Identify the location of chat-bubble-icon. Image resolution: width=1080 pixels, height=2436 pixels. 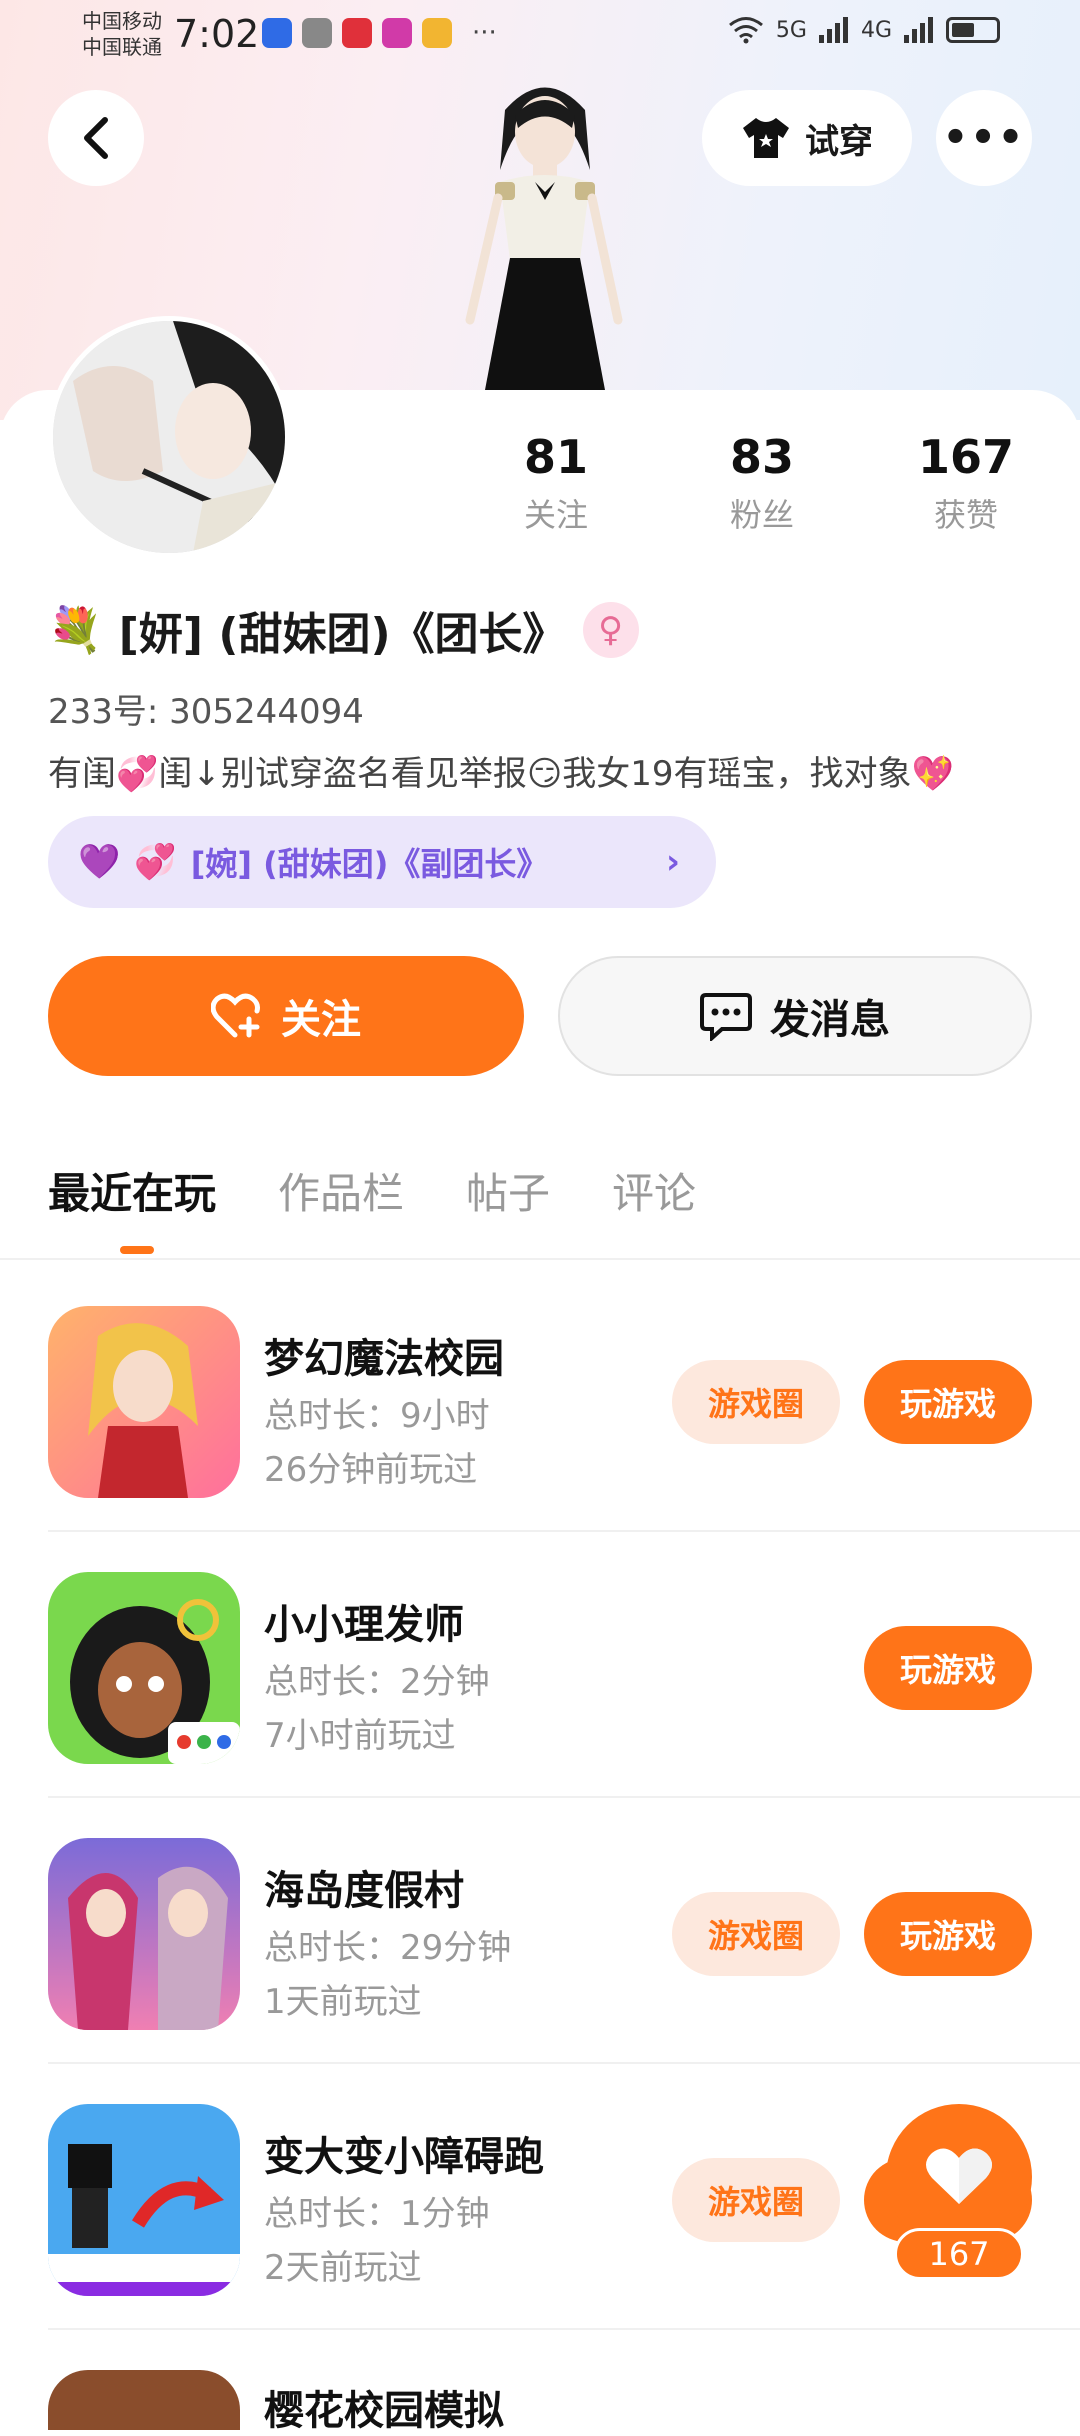
(726, 1017).